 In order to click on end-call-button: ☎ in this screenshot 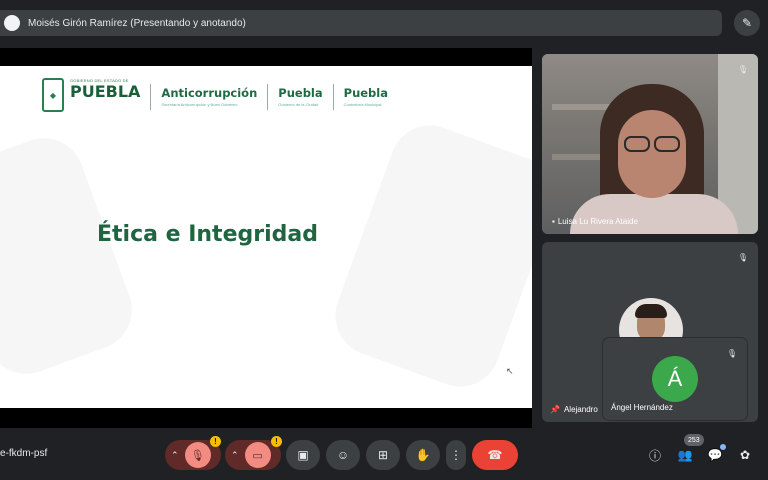, I will do `click(495, 455)`.